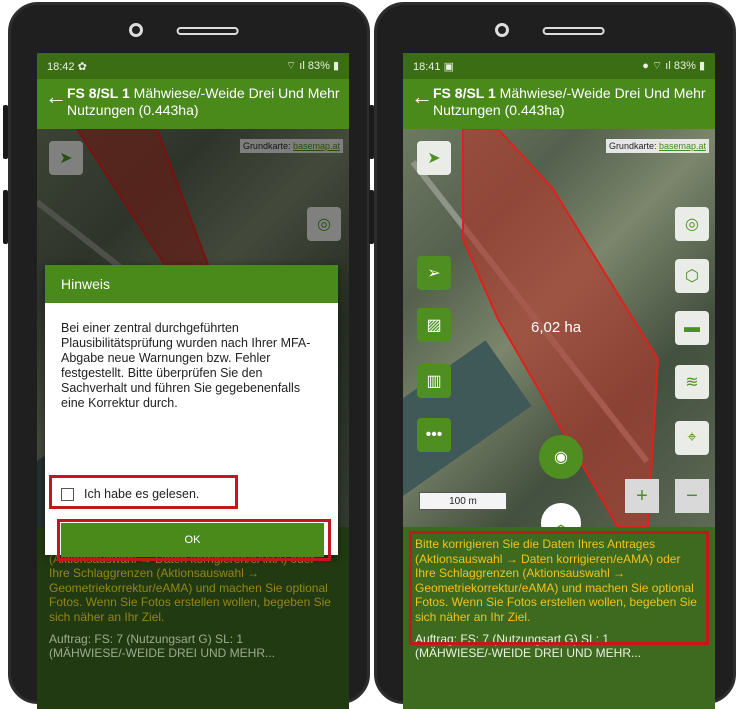  What do you see at coordinates (682, 146) in the screenshot?
I see `basemap-link: basemap.at` at bounding box center [682, 146].